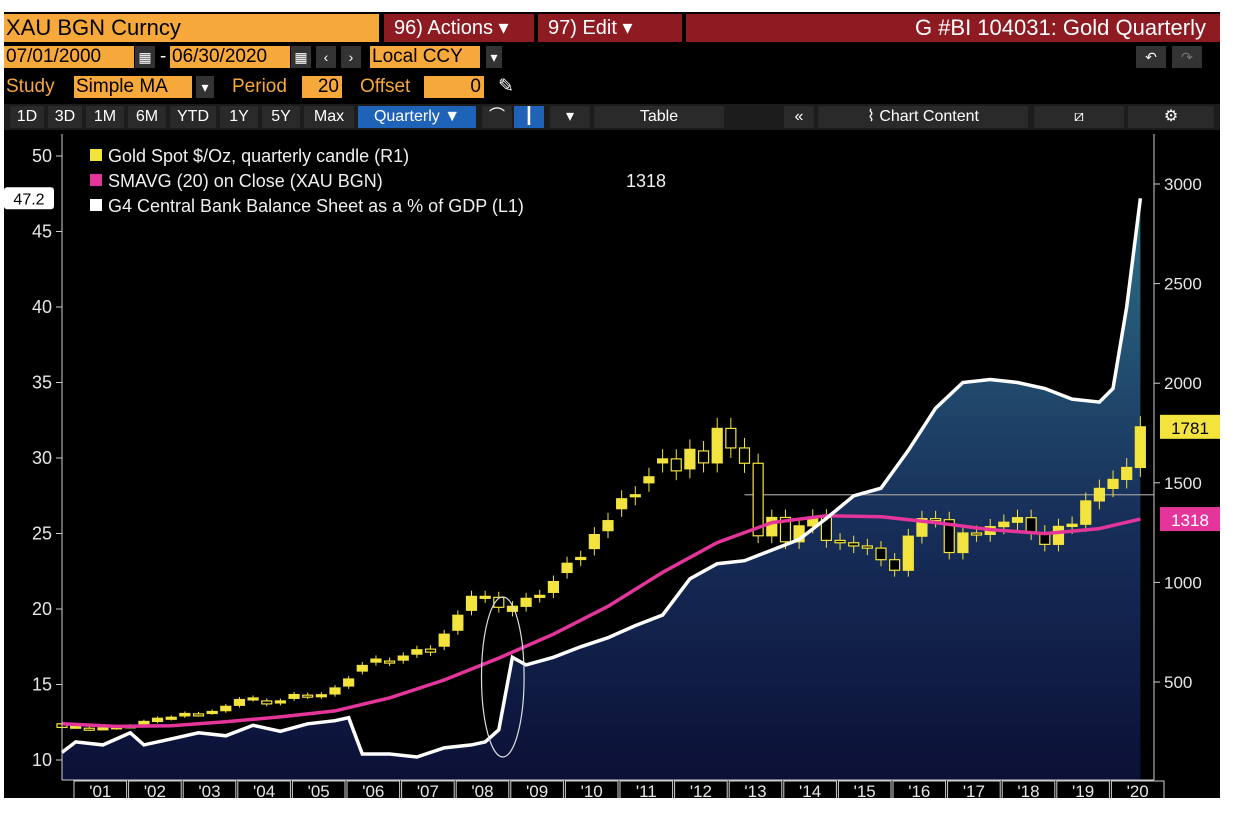  I want to click on period-select: Quarterly ▼, so click(417, 117).